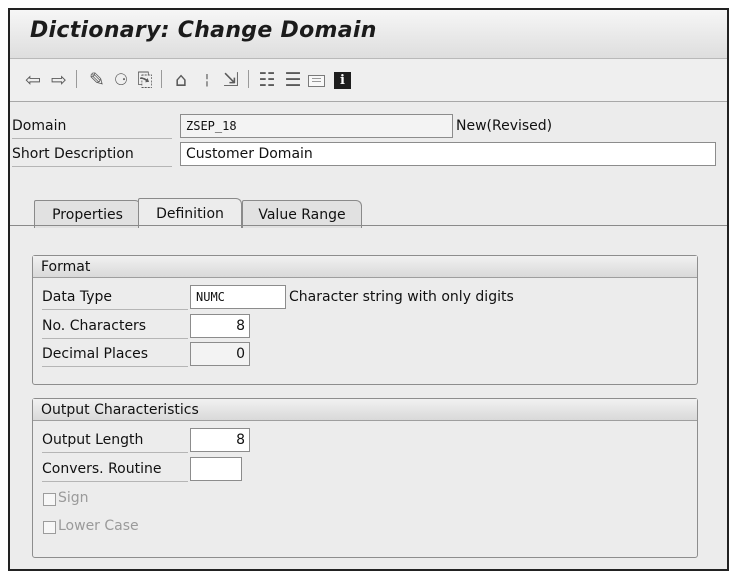 This screenshot has height=580, width=735. I want to click on output-length-label: Output Length, so click(93, 440).